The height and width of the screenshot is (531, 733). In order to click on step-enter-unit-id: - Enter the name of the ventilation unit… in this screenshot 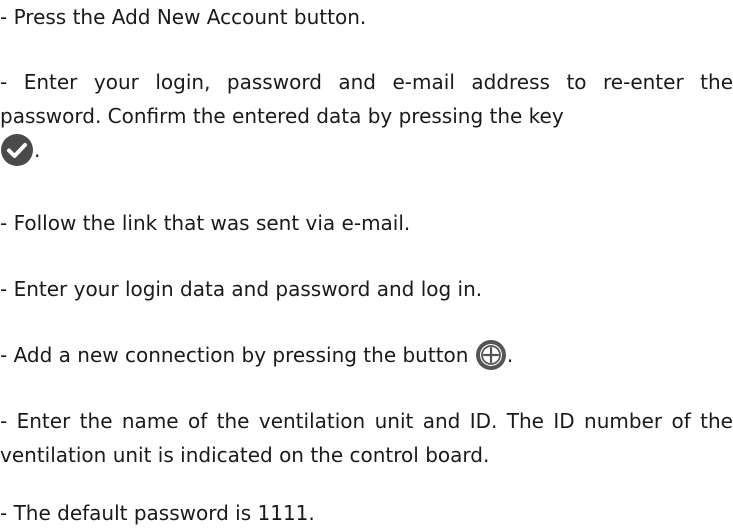, I will do `click(366, 438)`.